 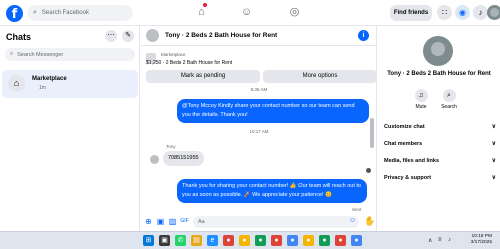 What do you see at coordinates (49, 79) in the screenshot?
I see `conversation-name: Marketplace` at bounding box center [49, 79].